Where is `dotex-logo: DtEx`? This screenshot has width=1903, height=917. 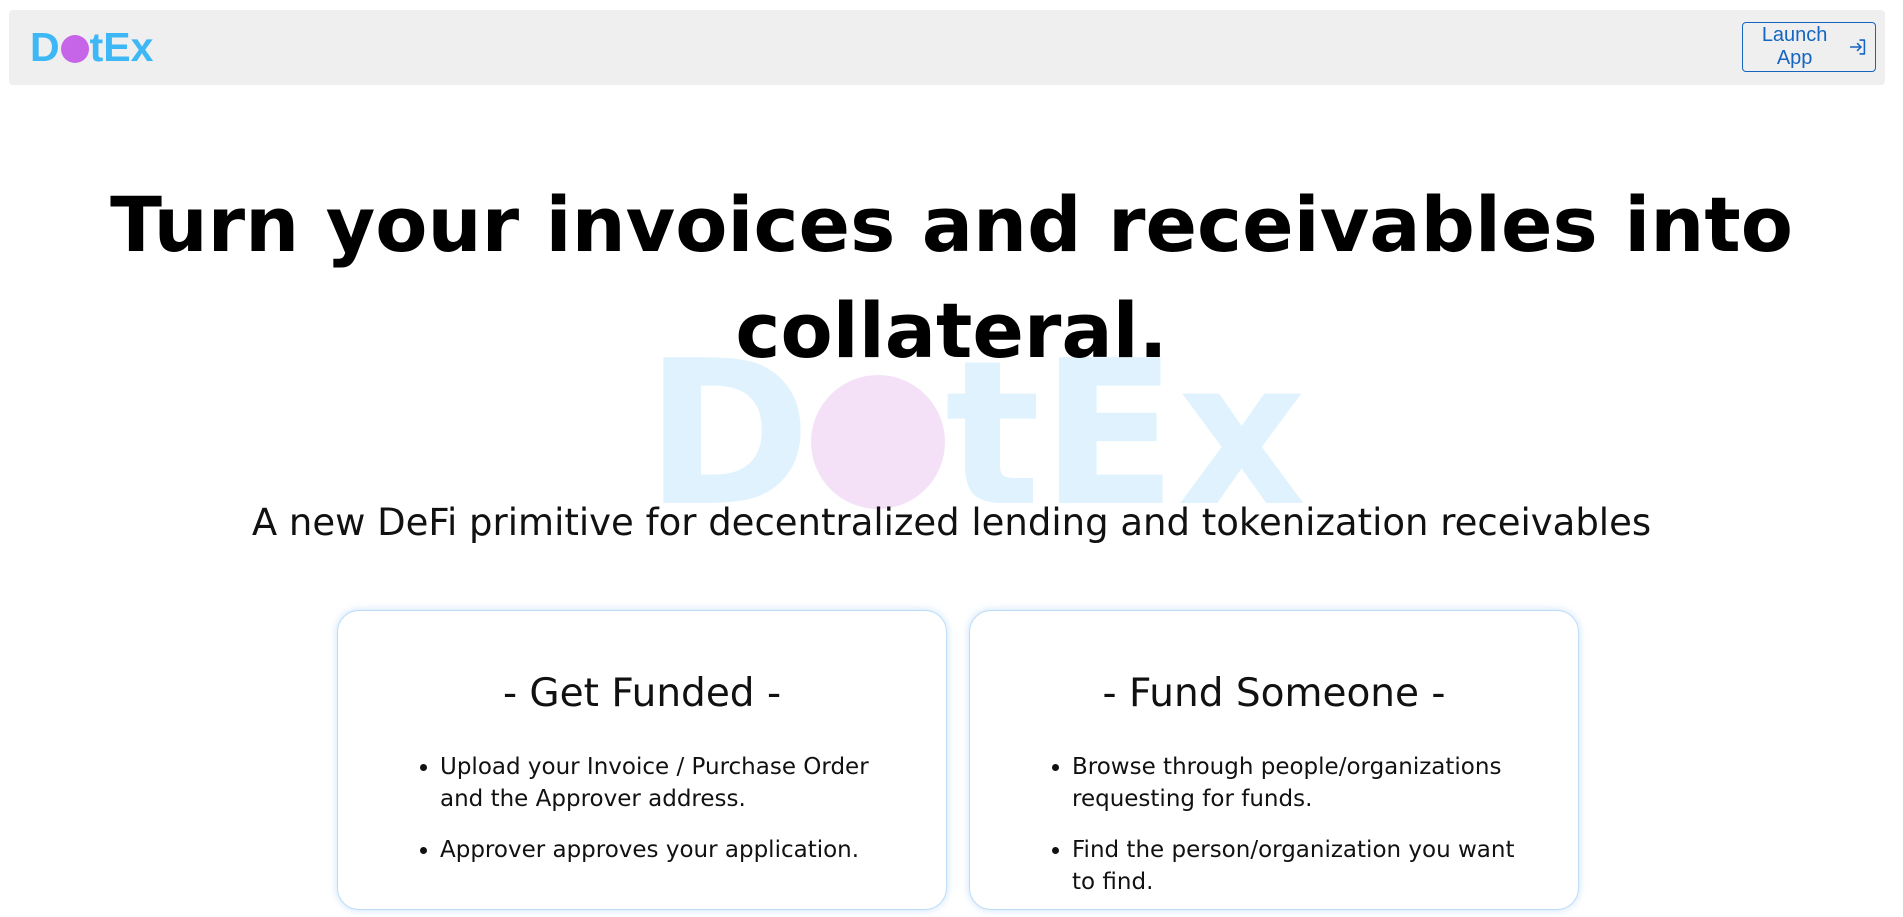
dotex-logo: DtEx is located at coordinates (91, 47).